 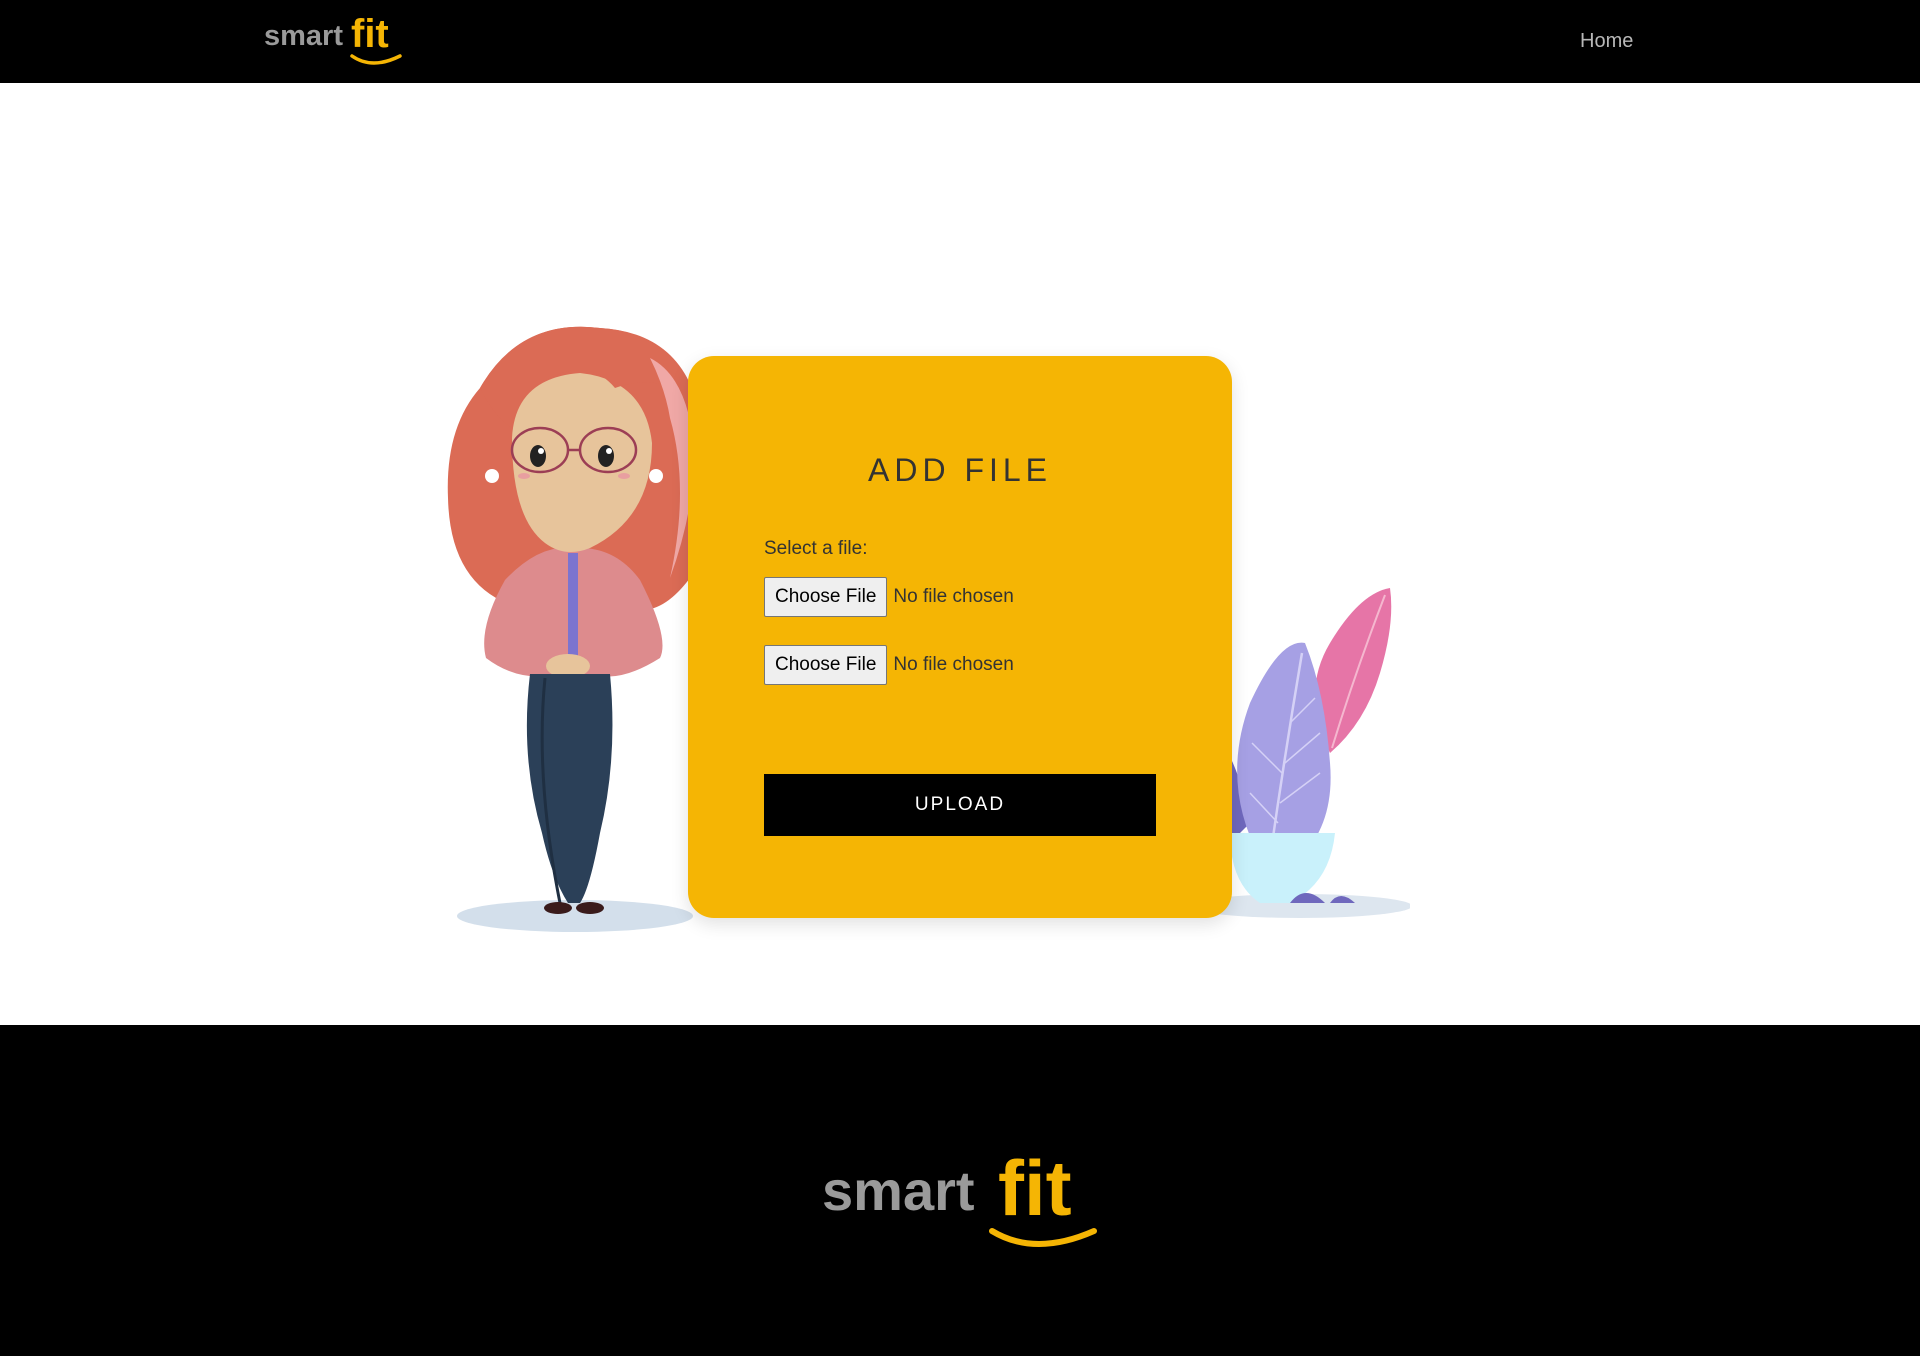 I want to click on file-status-1: No file chosen, so click(x=953, y=596).